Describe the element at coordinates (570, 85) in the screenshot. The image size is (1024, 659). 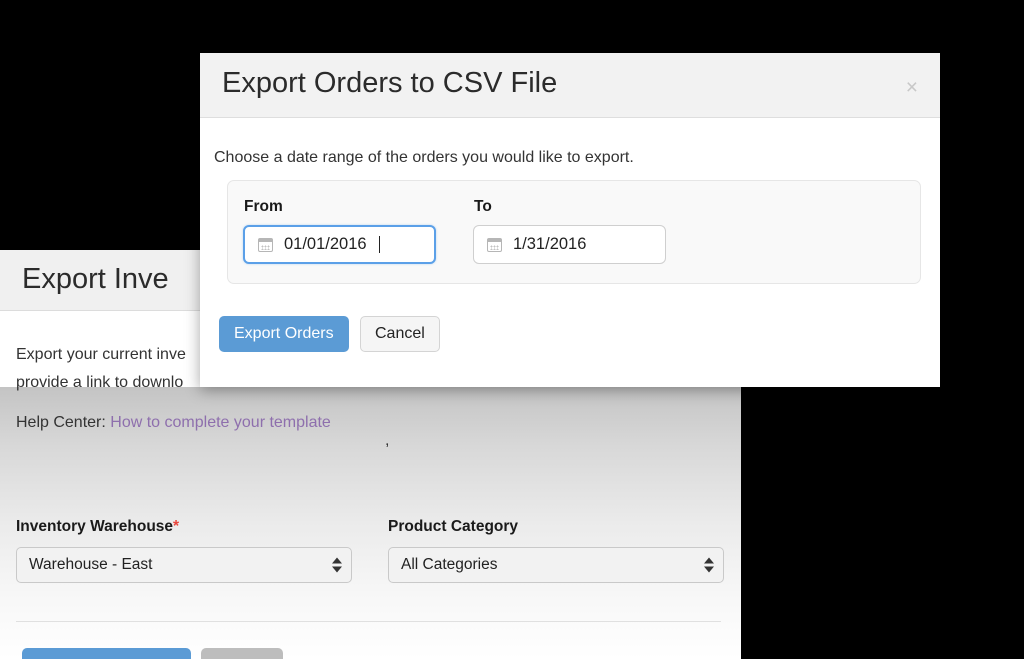
I see `modal-header: Export Orders to CSV File ×` at that location.